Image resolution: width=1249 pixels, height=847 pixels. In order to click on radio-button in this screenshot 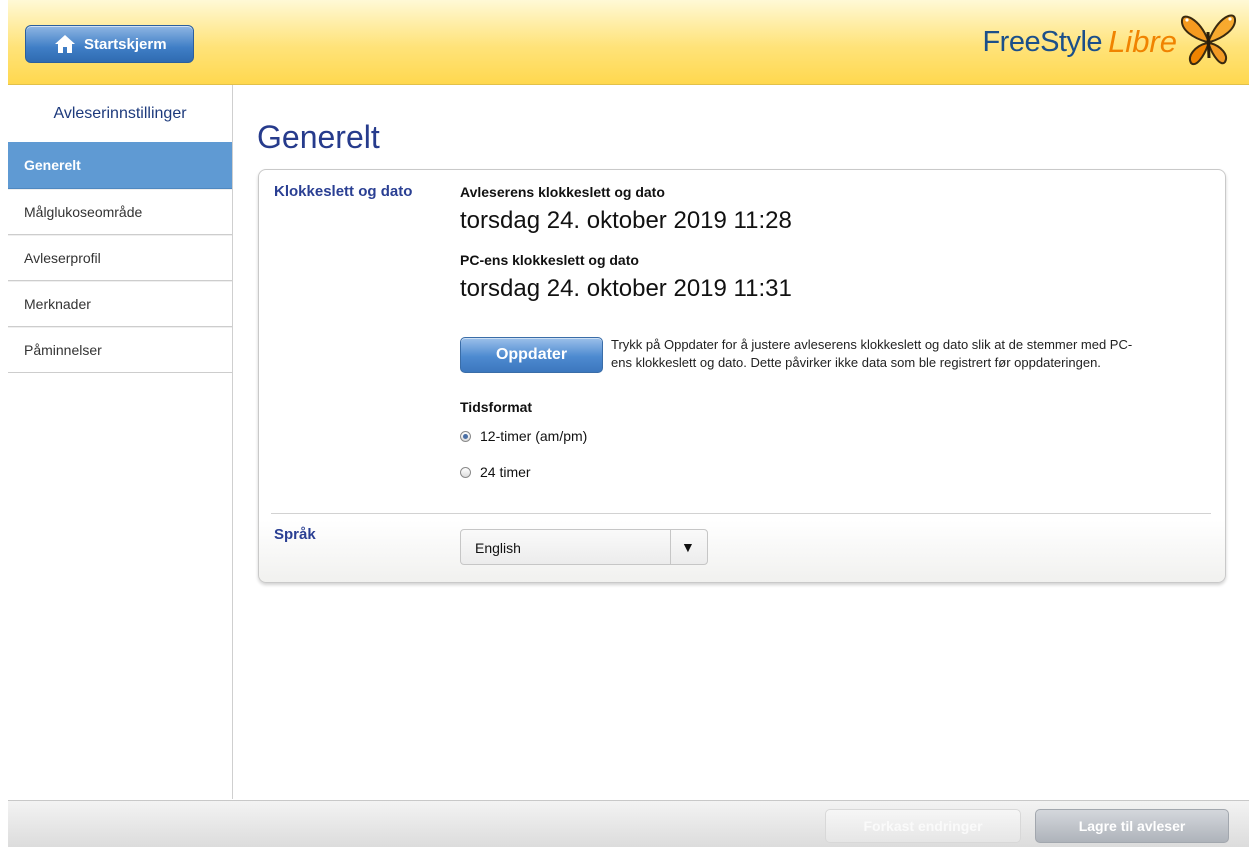, I will do `click(465, 472)`.